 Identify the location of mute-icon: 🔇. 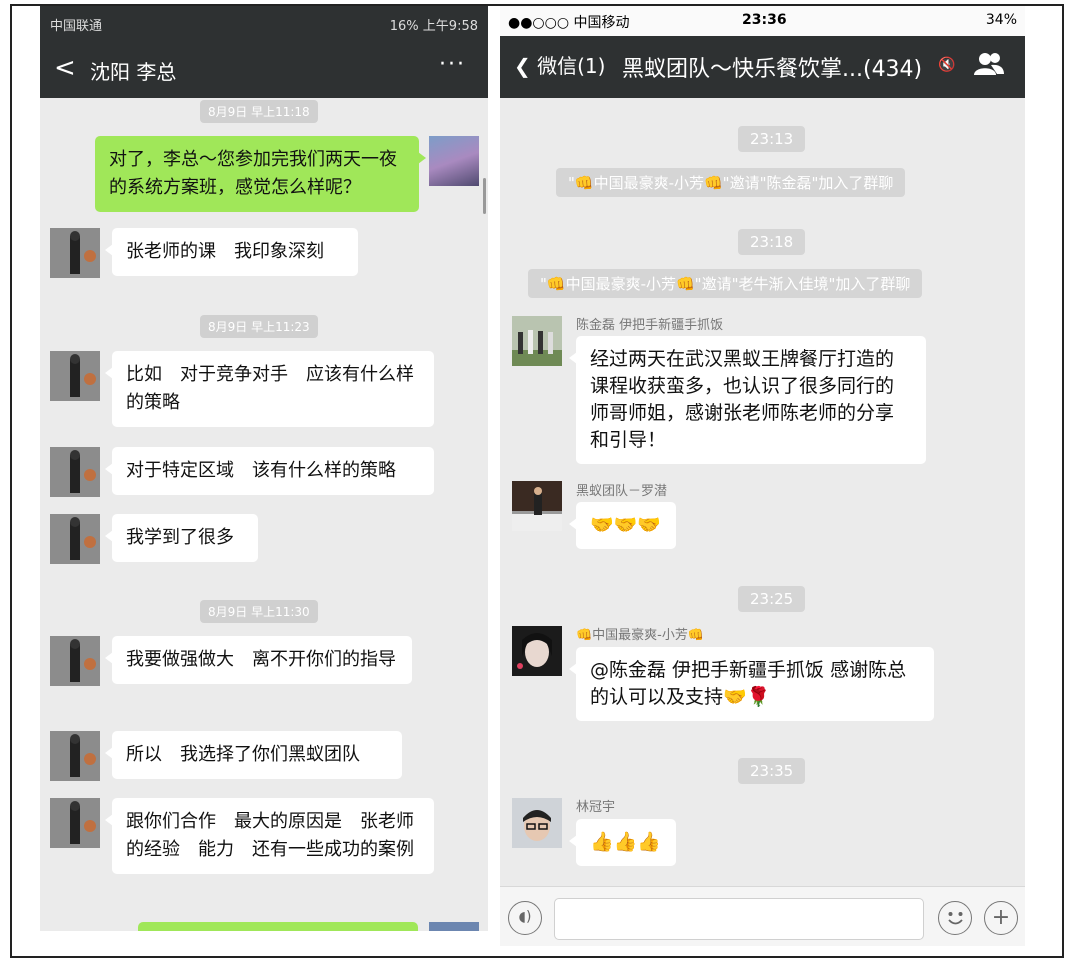
(947, 65).